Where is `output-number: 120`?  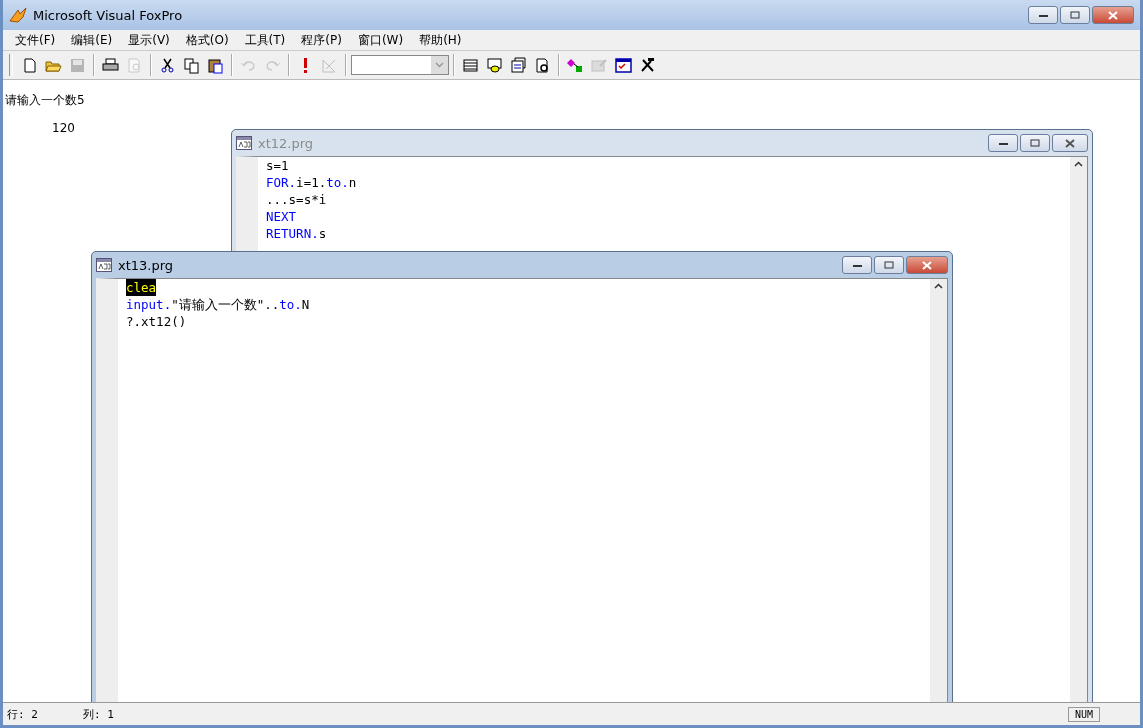
output-number: 120 is located at coordinates (63, 128).